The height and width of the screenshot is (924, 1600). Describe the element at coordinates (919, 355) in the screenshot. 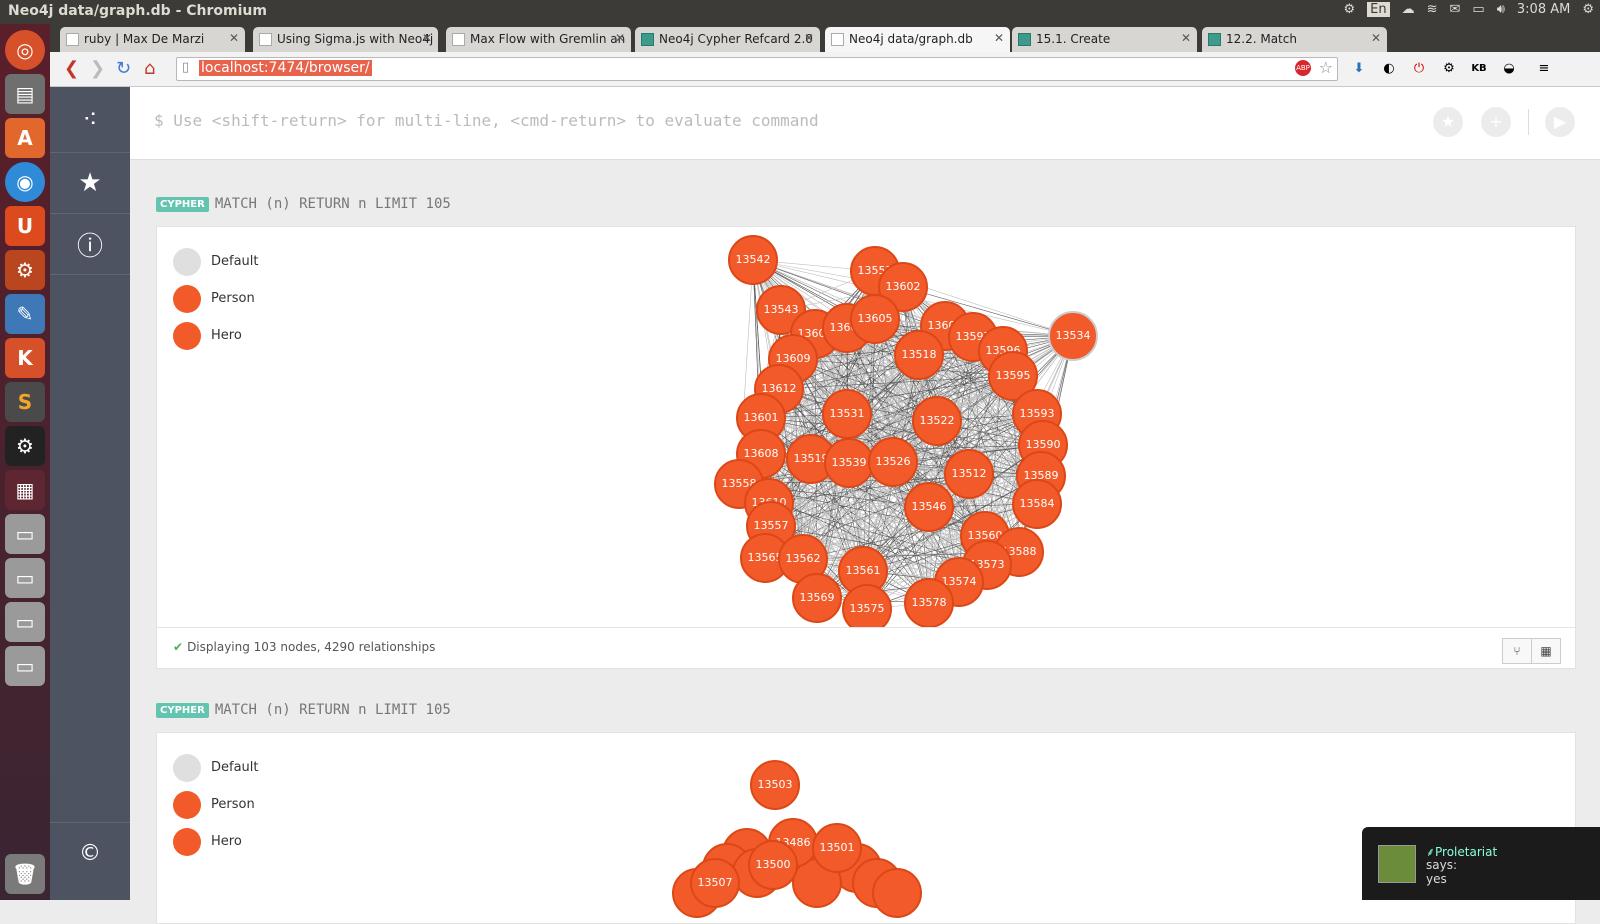

I see `graph-node: 13518` at that location.